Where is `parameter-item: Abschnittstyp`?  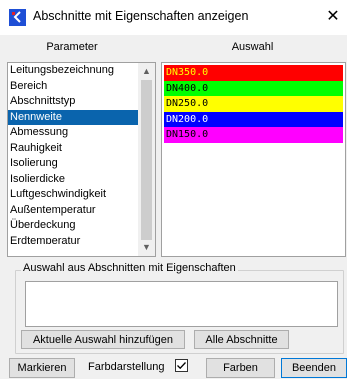
parameter-item: Abschnittstyp is located at coordinates (73, 102).